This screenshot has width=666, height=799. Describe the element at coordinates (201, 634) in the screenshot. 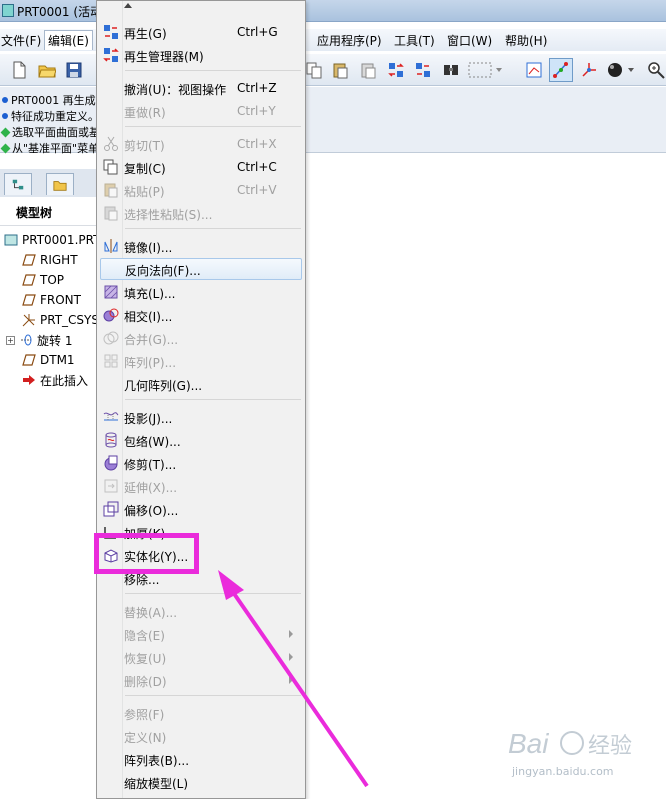

I see `menu-item-suppress: 隐含(E)` at that location.